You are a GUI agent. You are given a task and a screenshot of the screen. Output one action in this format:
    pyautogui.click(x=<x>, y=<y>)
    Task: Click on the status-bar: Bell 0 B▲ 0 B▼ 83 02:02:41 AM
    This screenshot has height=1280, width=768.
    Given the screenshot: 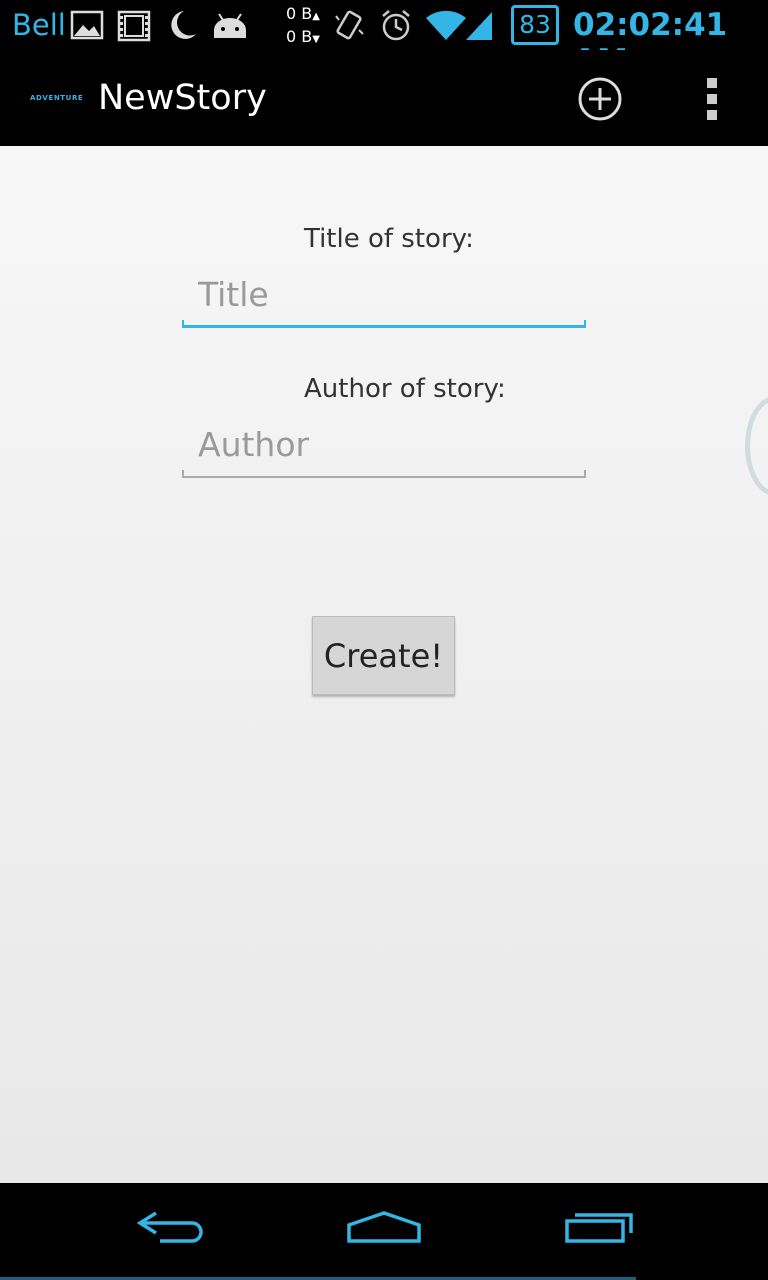 What is the action you would take?
    pyautogui.click(x=384, y=39)
    